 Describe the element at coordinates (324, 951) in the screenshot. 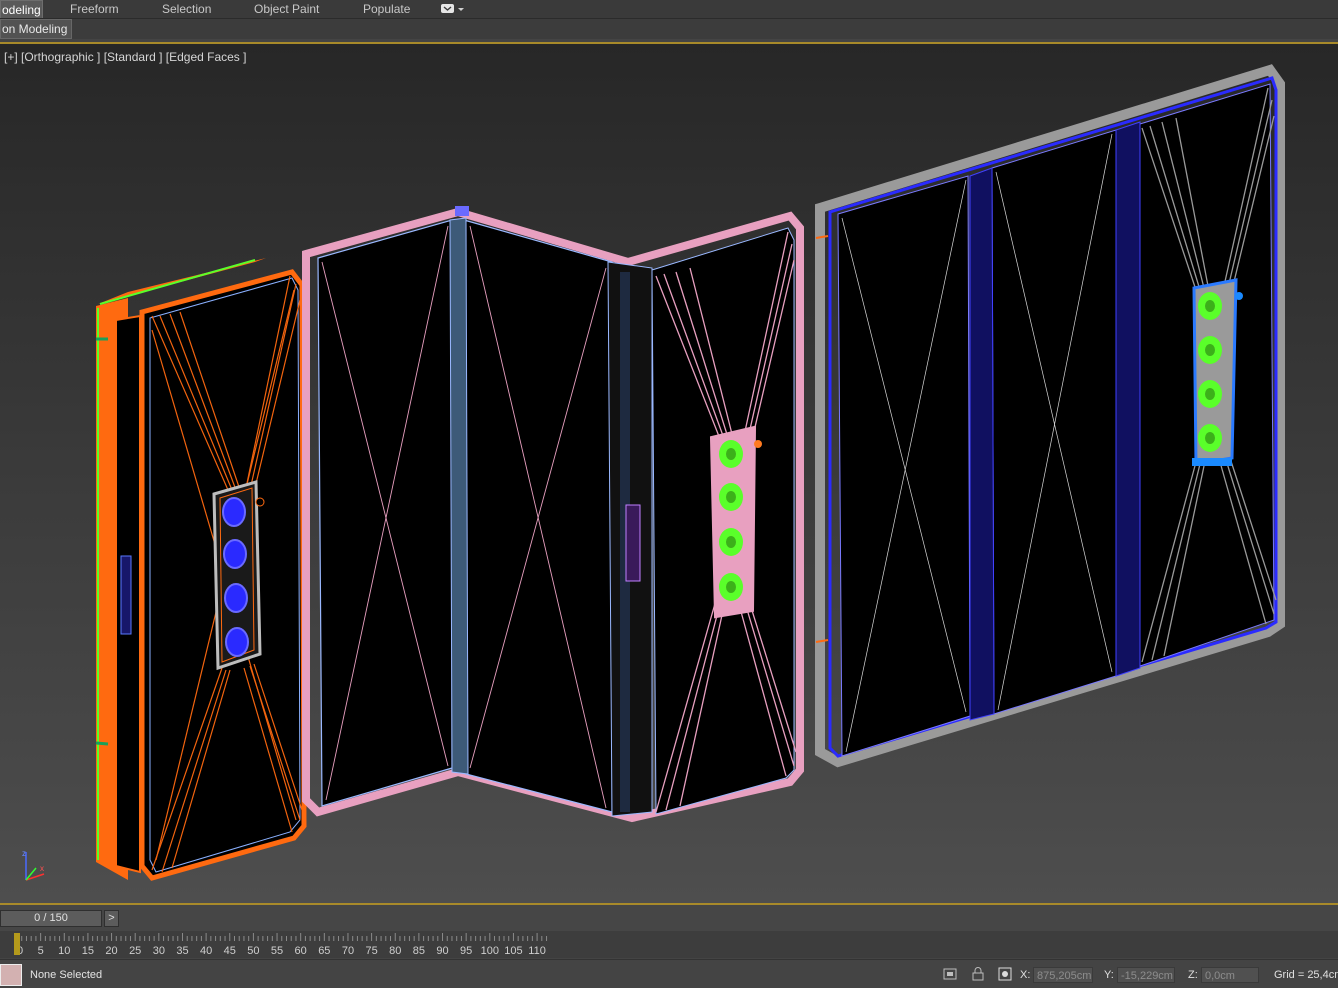

I see `track-tick-label: 65` at that location.